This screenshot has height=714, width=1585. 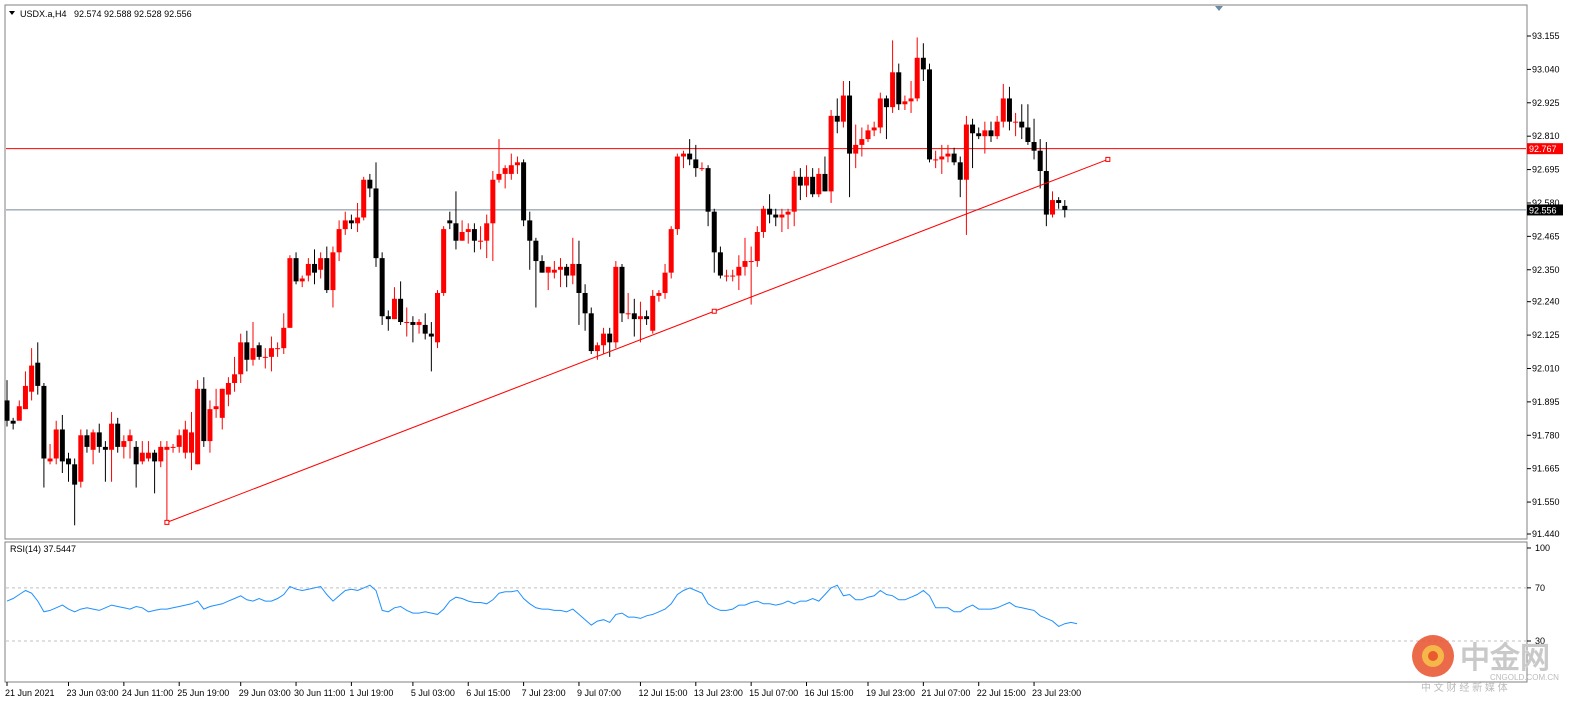 I want to click on trendline-anchor-mid, so click(x=714, y=311).